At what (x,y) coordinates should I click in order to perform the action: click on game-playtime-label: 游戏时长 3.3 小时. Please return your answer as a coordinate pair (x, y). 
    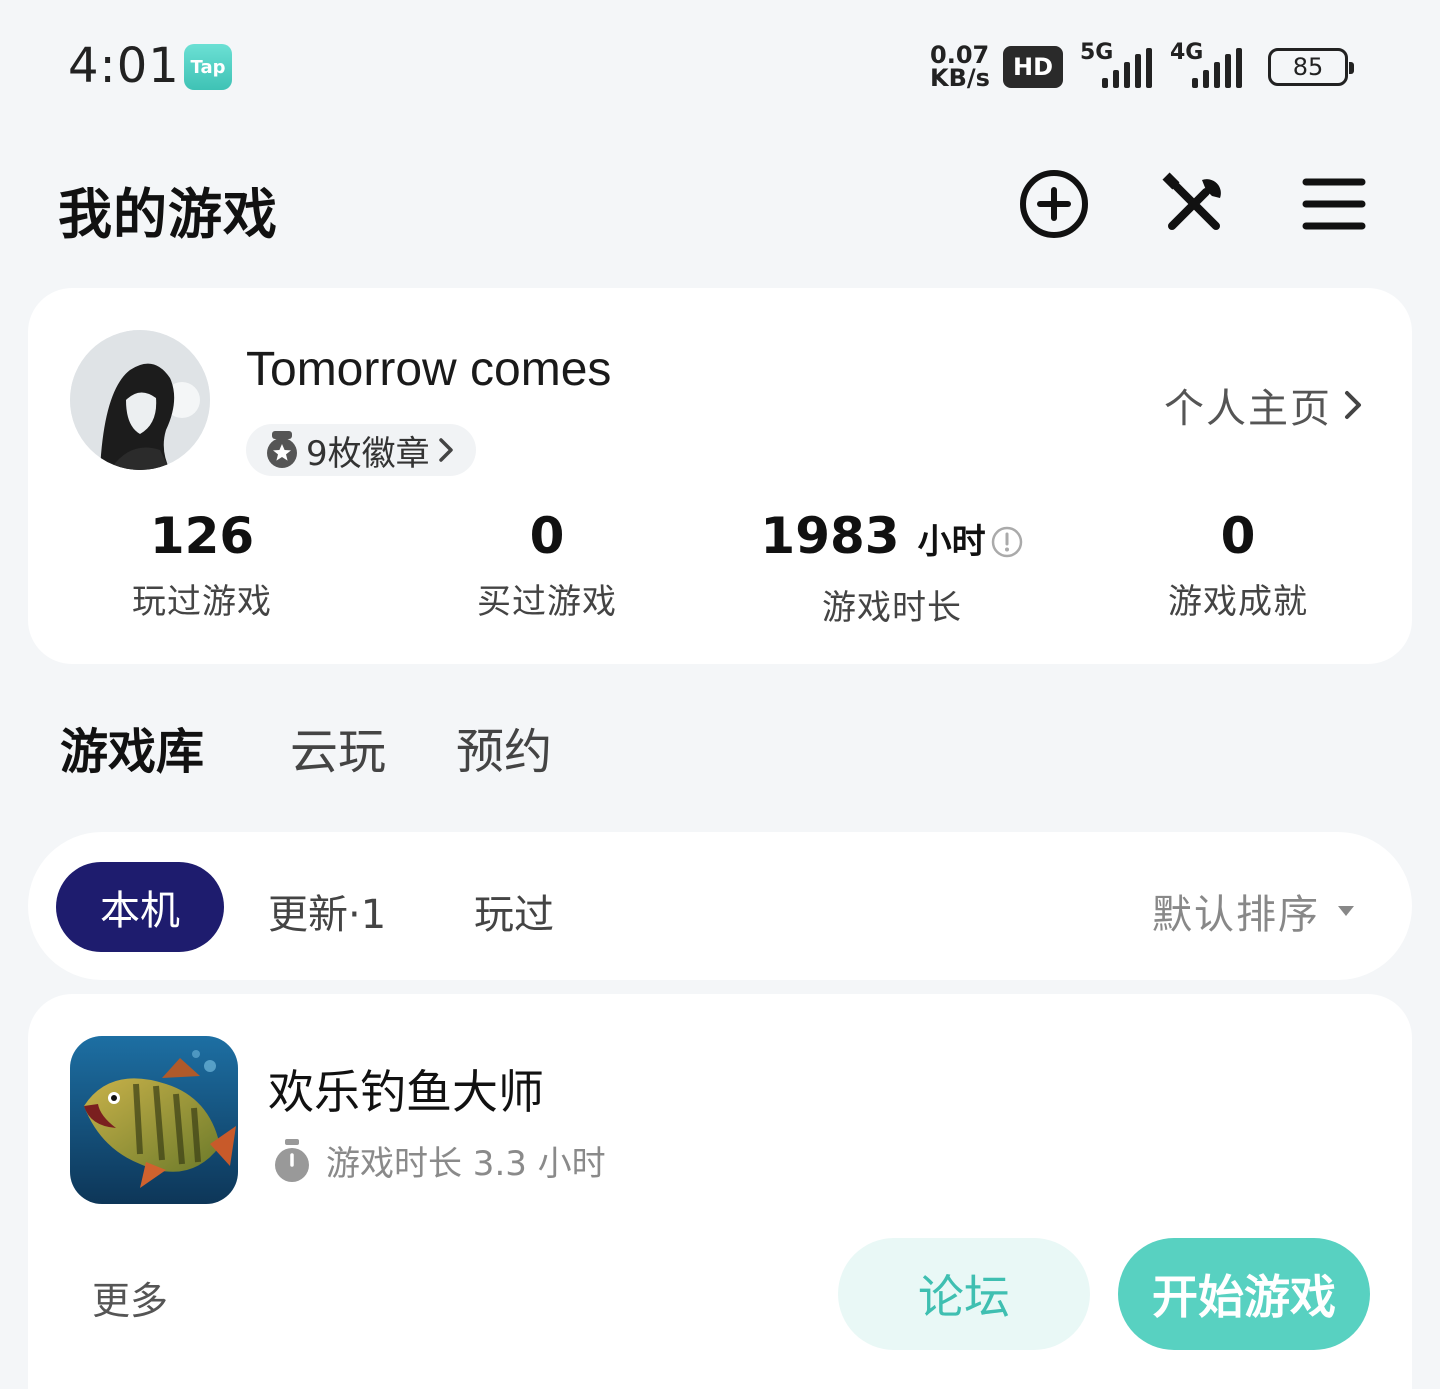
    Looking at the image, I should click on (466, 1164).